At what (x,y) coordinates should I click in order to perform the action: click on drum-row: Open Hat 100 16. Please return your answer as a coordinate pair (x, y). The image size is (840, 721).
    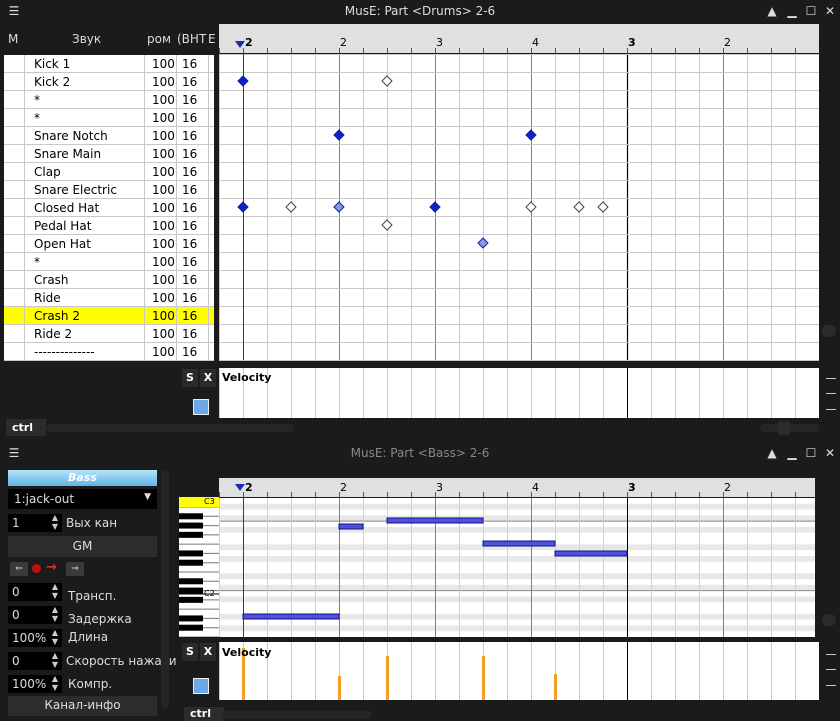
    Looking at the image, I should click on (109, 244).